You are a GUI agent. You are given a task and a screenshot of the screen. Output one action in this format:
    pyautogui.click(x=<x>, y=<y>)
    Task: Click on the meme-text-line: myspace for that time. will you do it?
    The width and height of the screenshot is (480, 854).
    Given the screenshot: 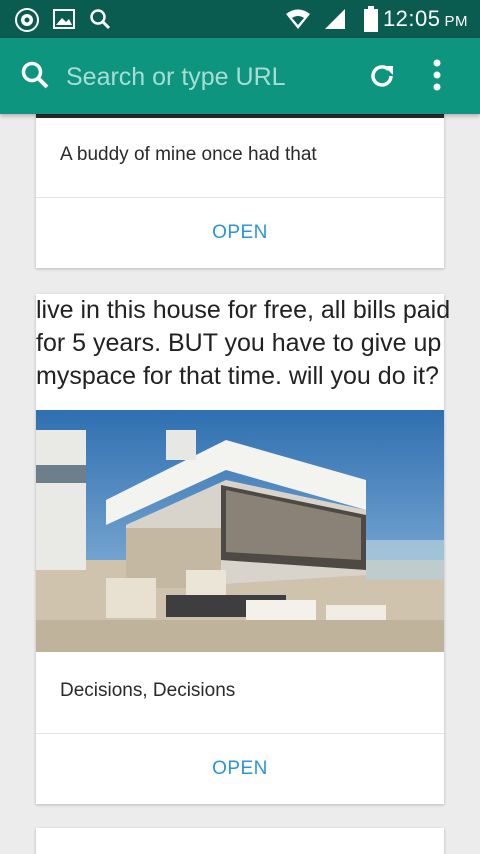 What is the action you would take?
    pyautogui.click(x=237, y=376)
    